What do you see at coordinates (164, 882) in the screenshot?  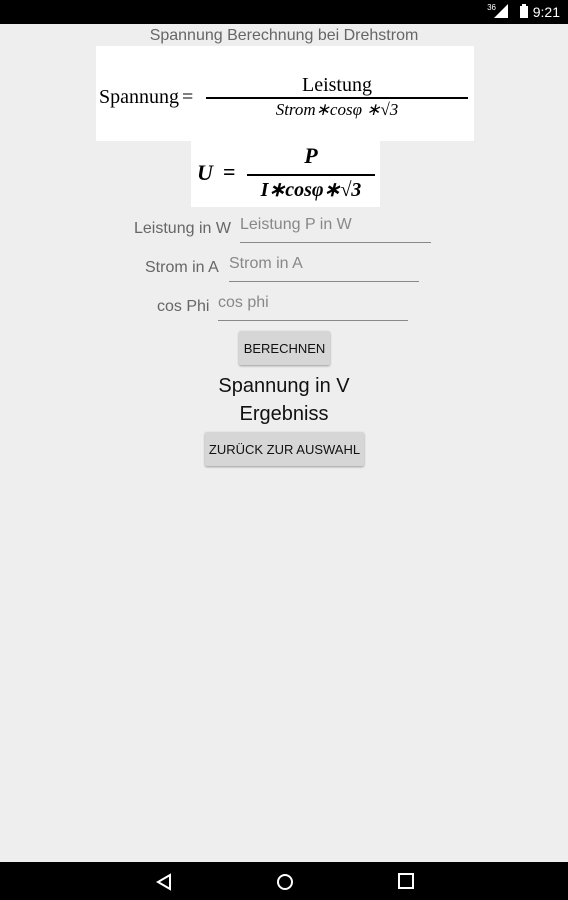 I see `back-icon` at bounding box center [164, 882].